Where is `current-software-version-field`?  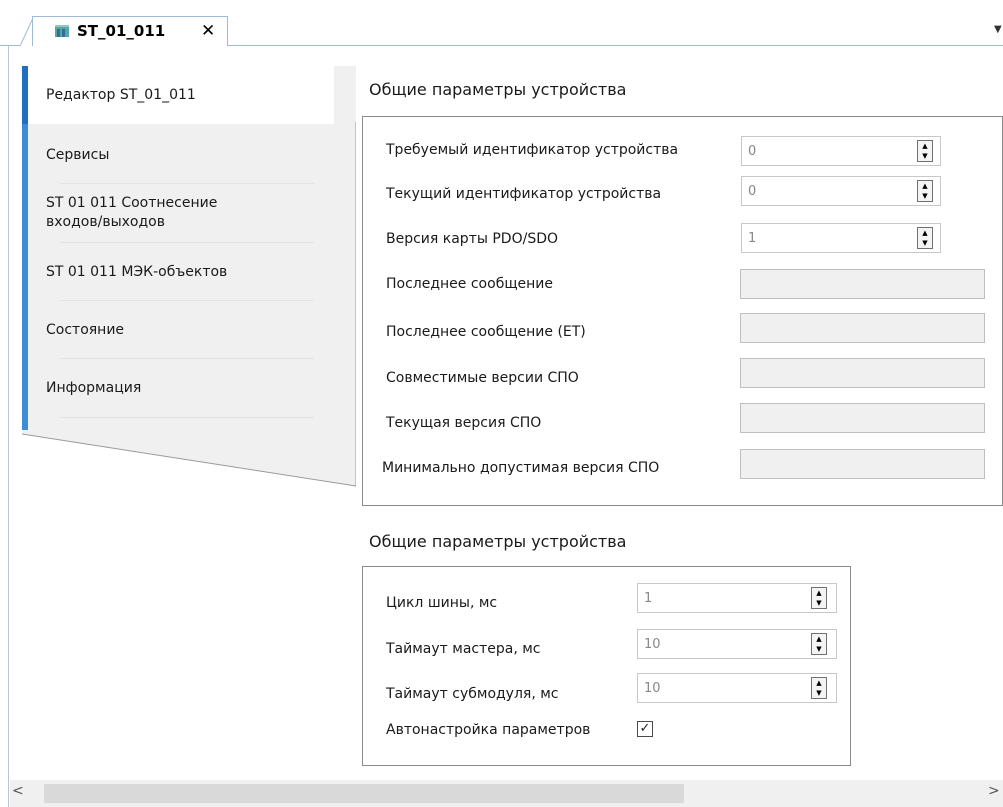
current-software-version-field is located at coordinates (862, 418).